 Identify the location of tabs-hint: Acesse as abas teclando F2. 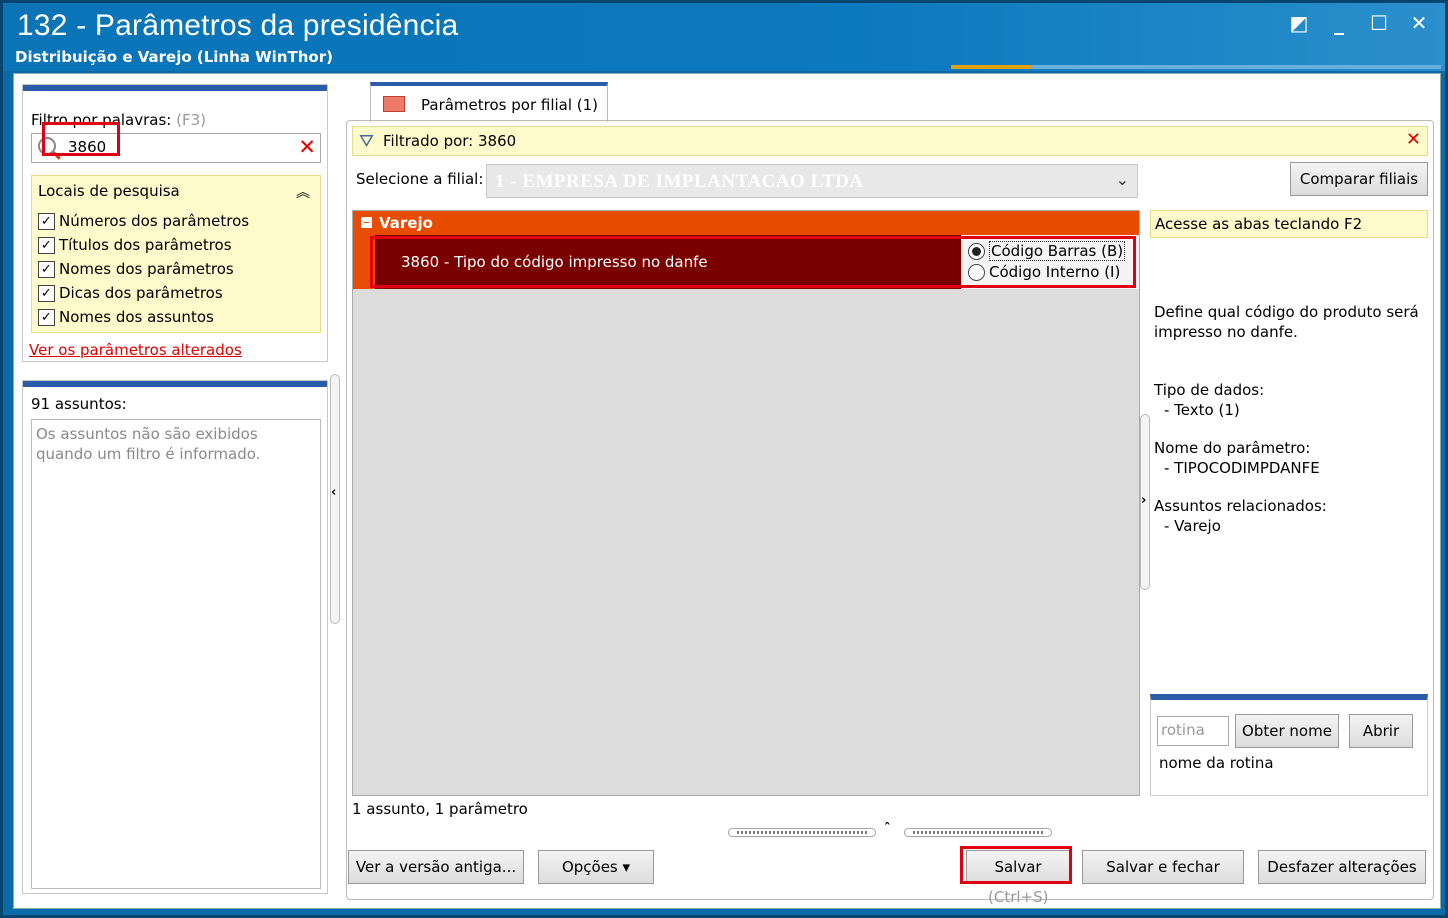
(1259, 224).